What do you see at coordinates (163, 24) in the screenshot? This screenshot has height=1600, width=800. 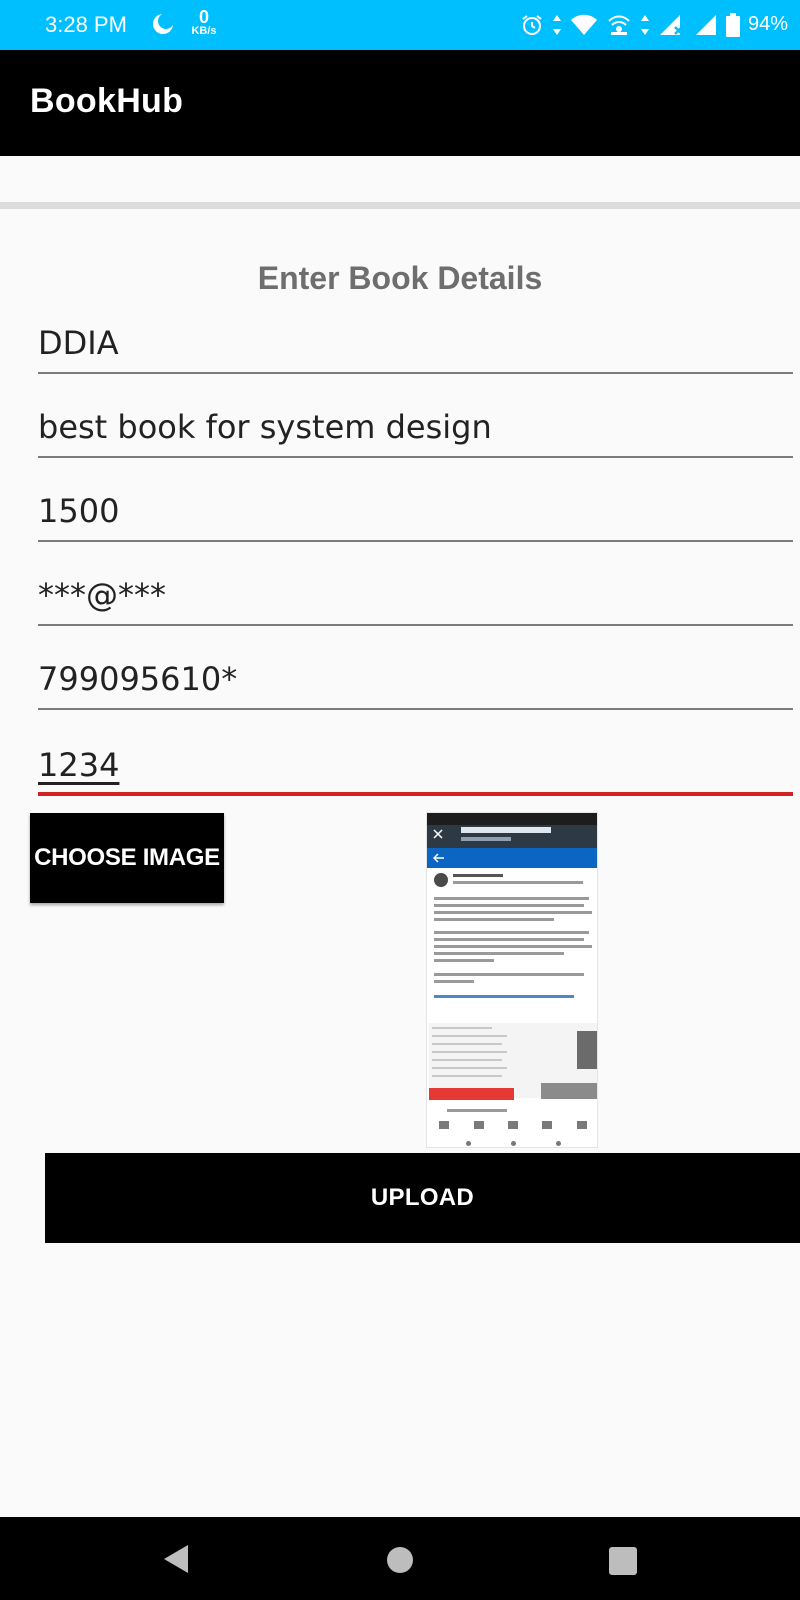 I see `moon-icon` at bounding box center [163, 24].